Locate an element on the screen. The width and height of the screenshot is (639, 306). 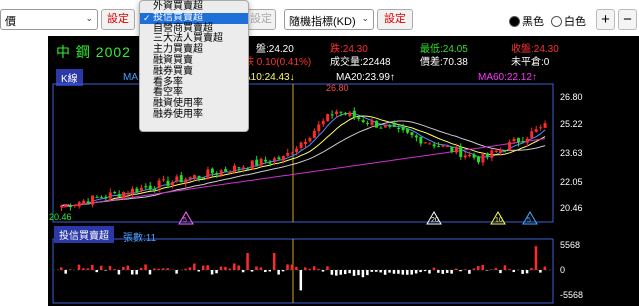
toolbar: 價 ⌄ 設定 設定 隨機指標(KD) ⌄ 設定 黑色 白色 + − is located at coordinates (319, 18).